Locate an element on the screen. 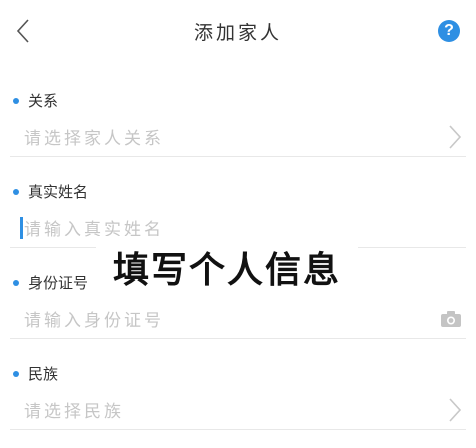 The height and width of the screenshot is (448, 476). ethnicity-label-text: 民族 is located at coordinates (43, 374).